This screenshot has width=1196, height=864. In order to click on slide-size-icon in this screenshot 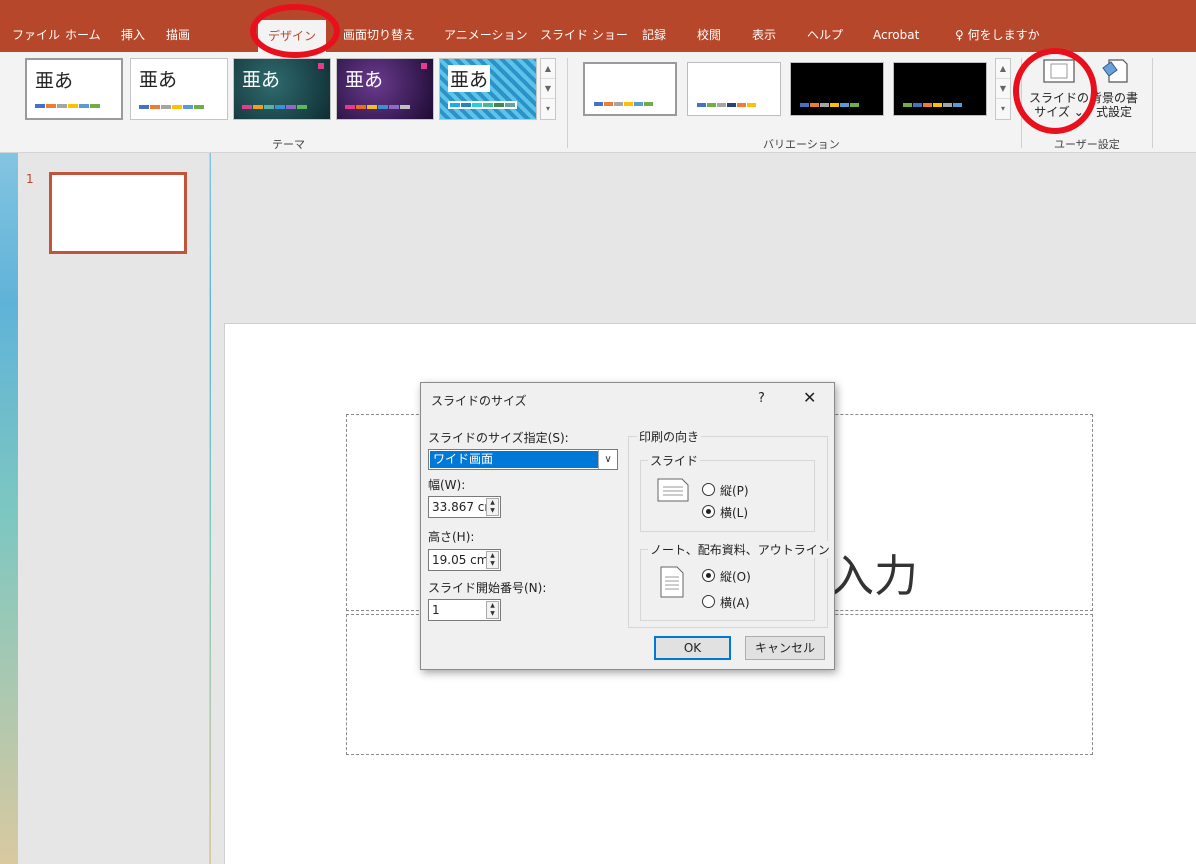, I will do `click(1059, 71)`.